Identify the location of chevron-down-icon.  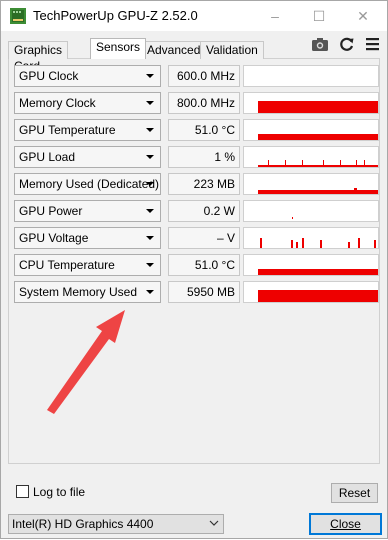
(214, 523).